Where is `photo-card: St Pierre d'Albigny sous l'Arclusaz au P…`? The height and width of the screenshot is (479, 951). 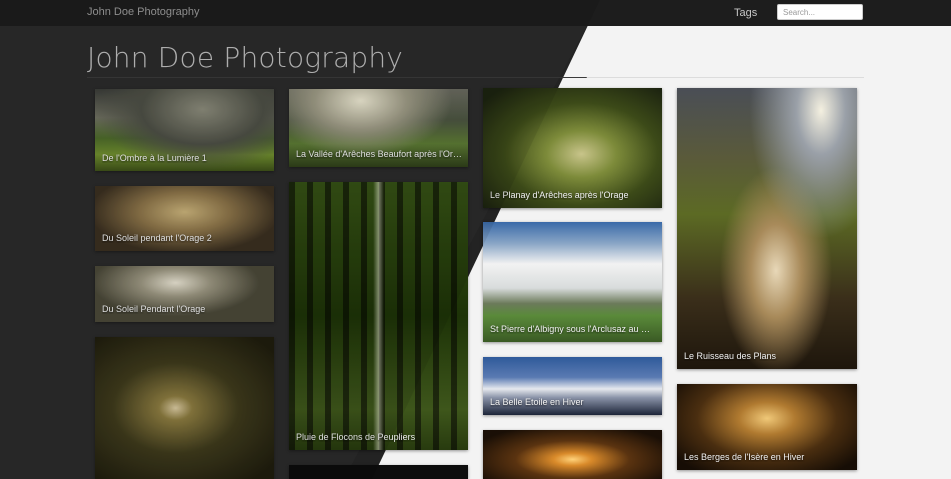
photo-card: St Pierre d'Albigny sous l'Arclusaz au P… is located at coordinates (572, 282).